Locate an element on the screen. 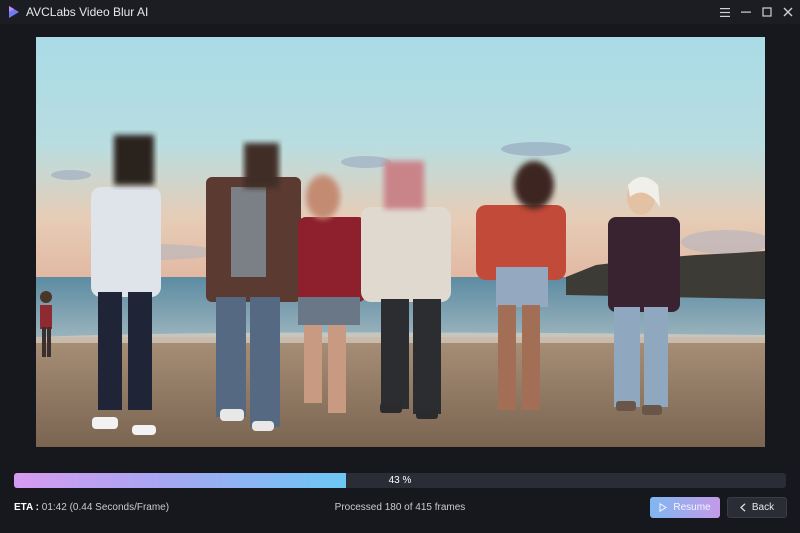 This screenshot has width=800, height=533. avclabs-logo-icon is located at coordinates (14, 12).